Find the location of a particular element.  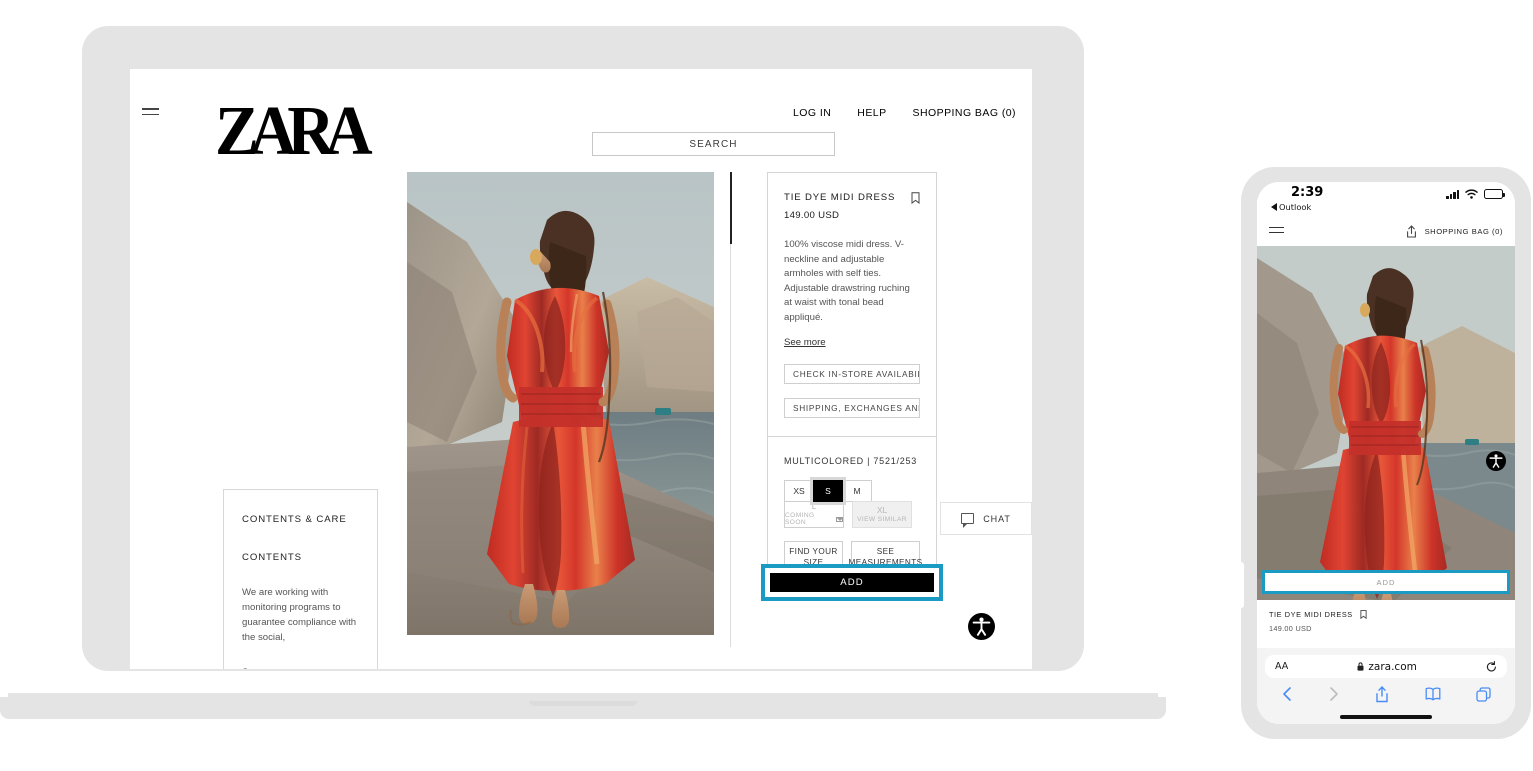

search-input: SEARCH is located at coordinates (713, 144).